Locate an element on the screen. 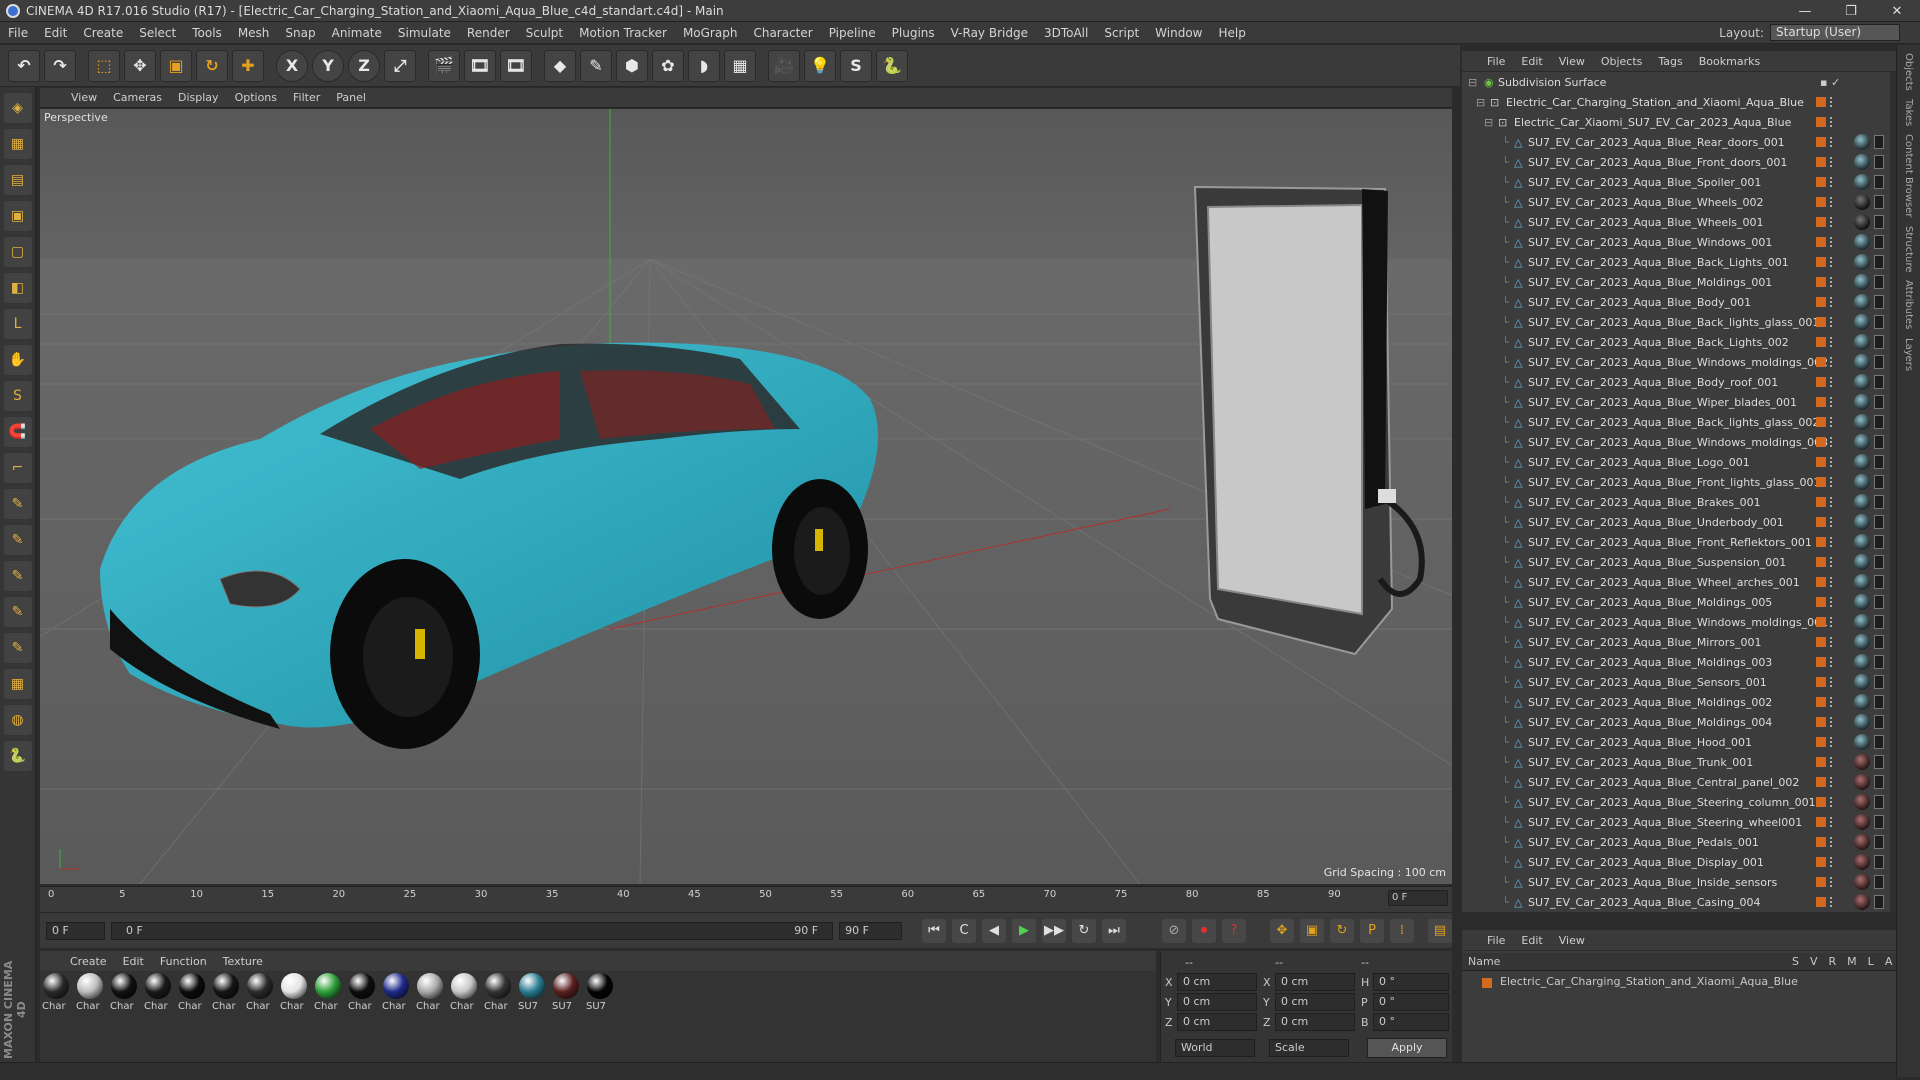 This screenshot has width=1920, height=1080. key-pla-icon: ⁞ is located at coordinates (1402, 930).